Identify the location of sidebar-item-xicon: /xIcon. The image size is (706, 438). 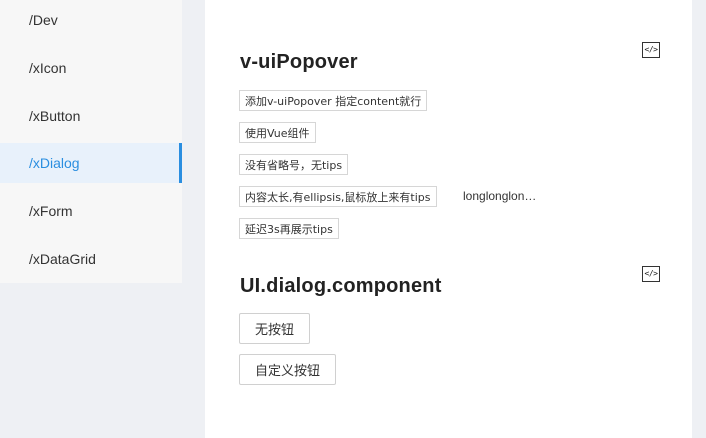
(91, 68).